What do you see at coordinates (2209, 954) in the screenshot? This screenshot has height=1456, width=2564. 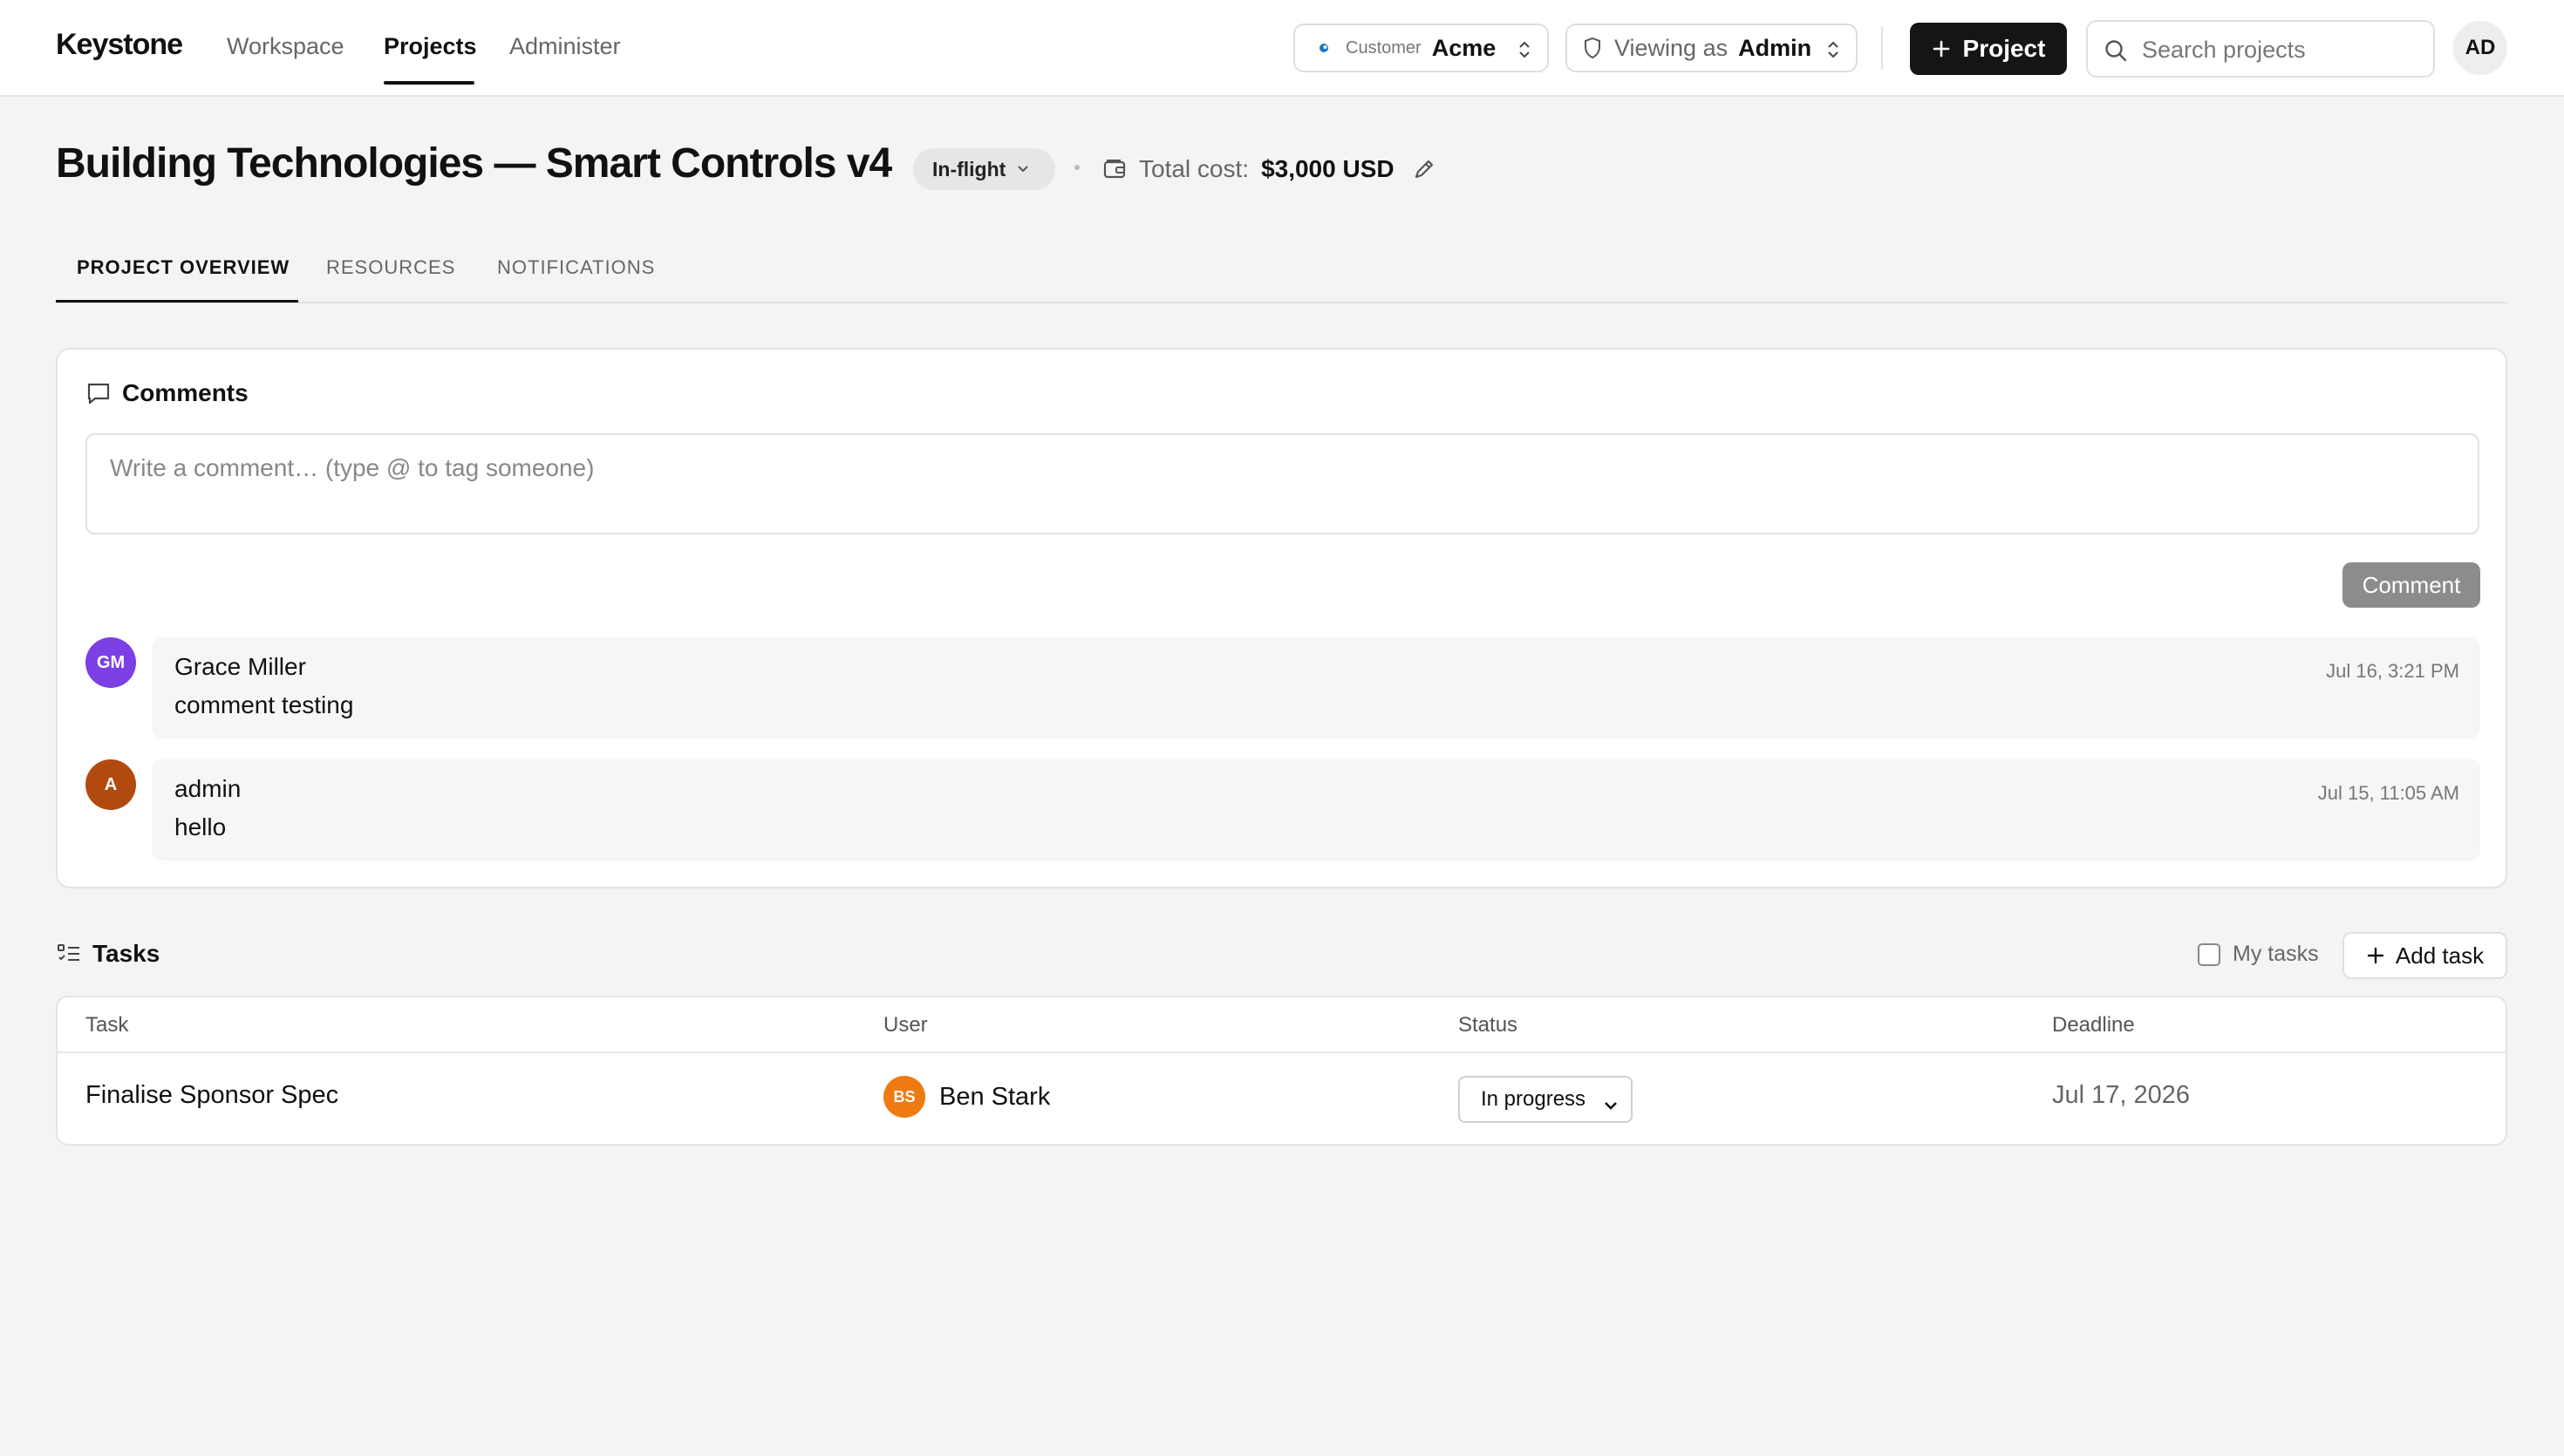 I see `my-tasks-checkbox` at bounding box center [2209, 954].